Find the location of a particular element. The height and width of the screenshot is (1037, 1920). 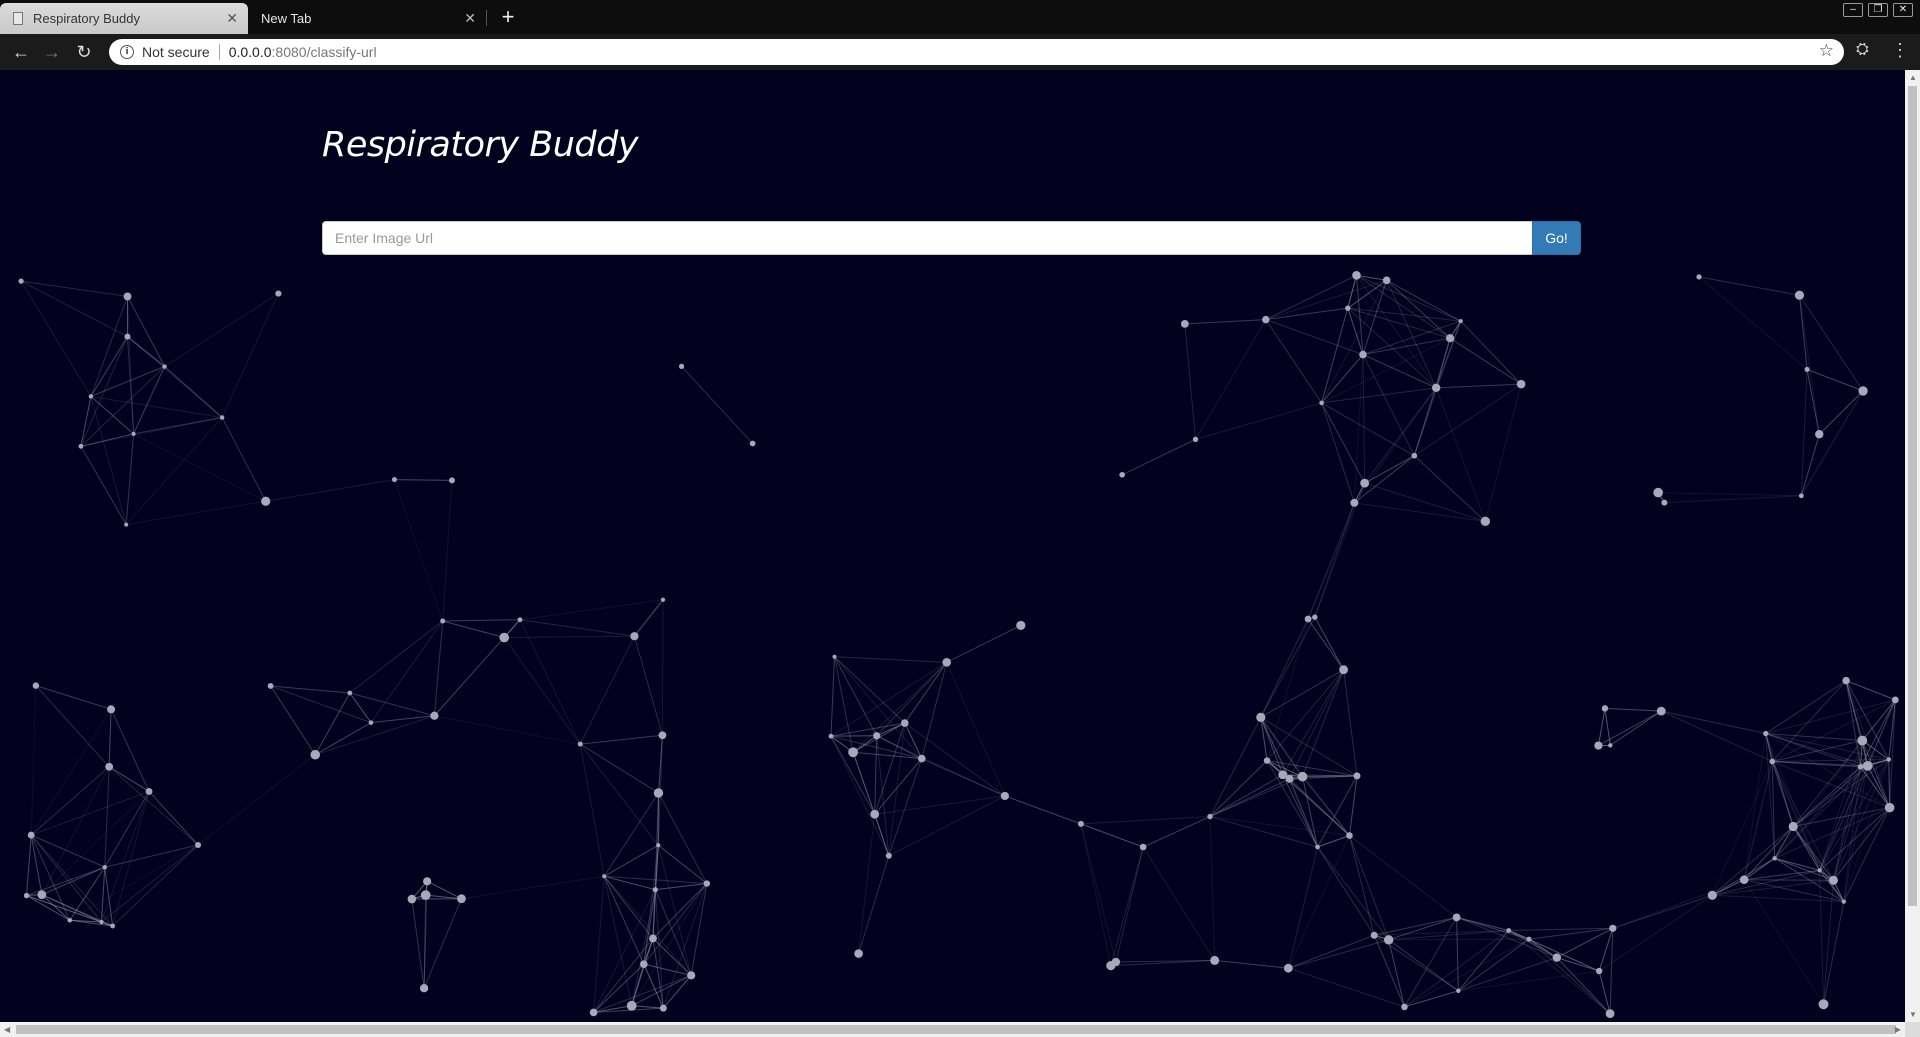

scroll-right-icon: ▶ is located at coordinates (1898, 1029).